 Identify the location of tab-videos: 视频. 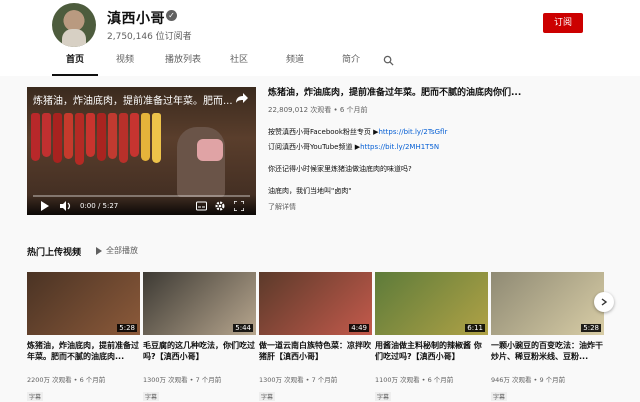
(125, 64).